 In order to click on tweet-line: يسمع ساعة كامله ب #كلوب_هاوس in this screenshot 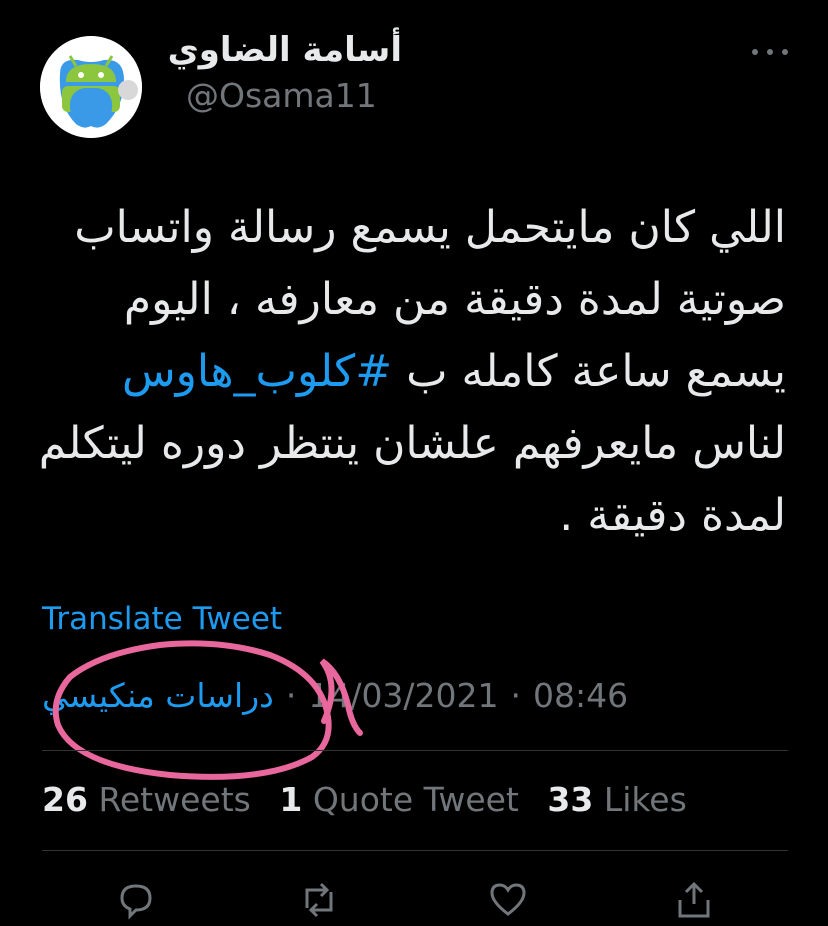, I will do `click(406, 372)`.